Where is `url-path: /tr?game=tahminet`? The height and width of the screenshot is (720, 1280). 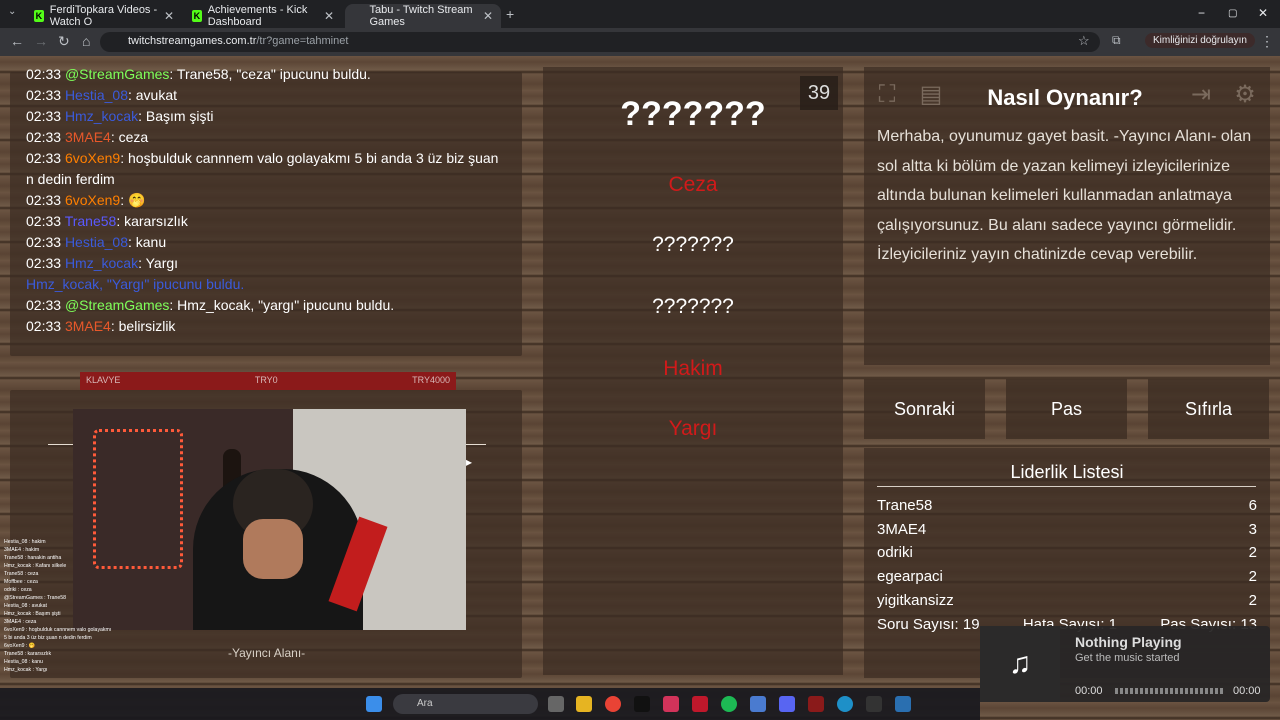
url-path: /tr?game=tahminet is located at coordinates (302, 41).